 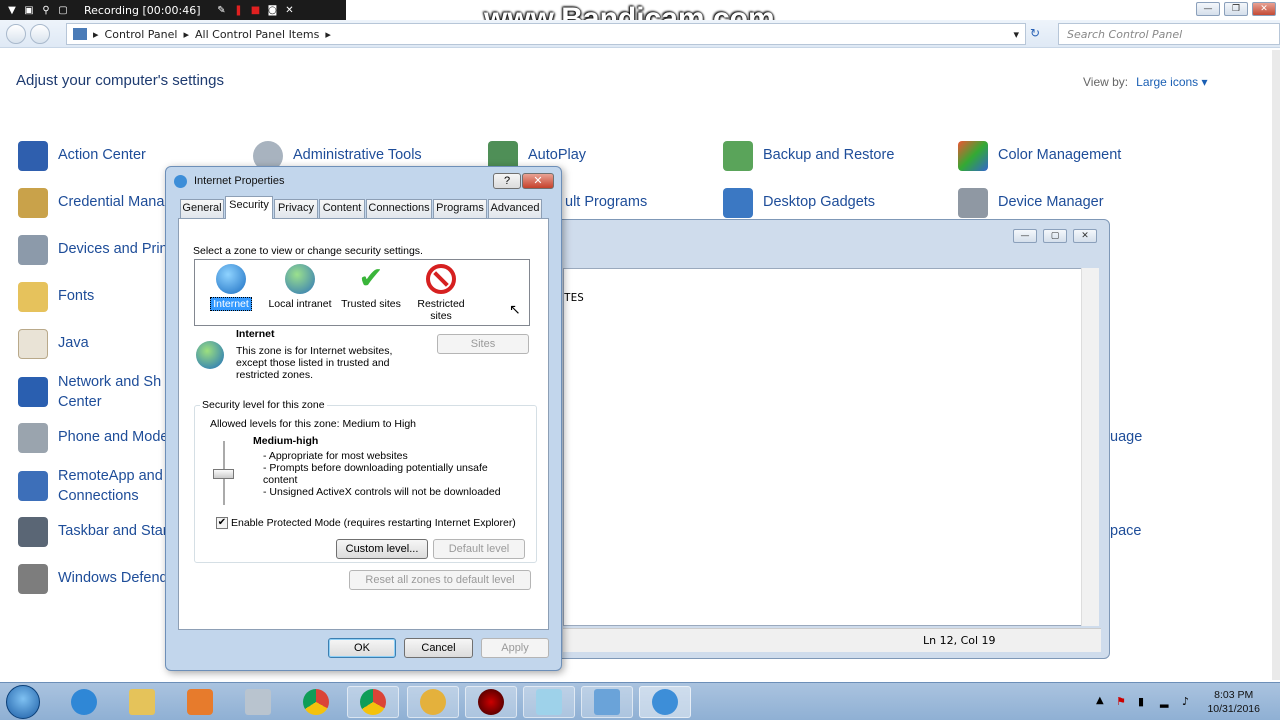 I want to click on fullscreen-icon: ▢, so click(x=63, y=10).